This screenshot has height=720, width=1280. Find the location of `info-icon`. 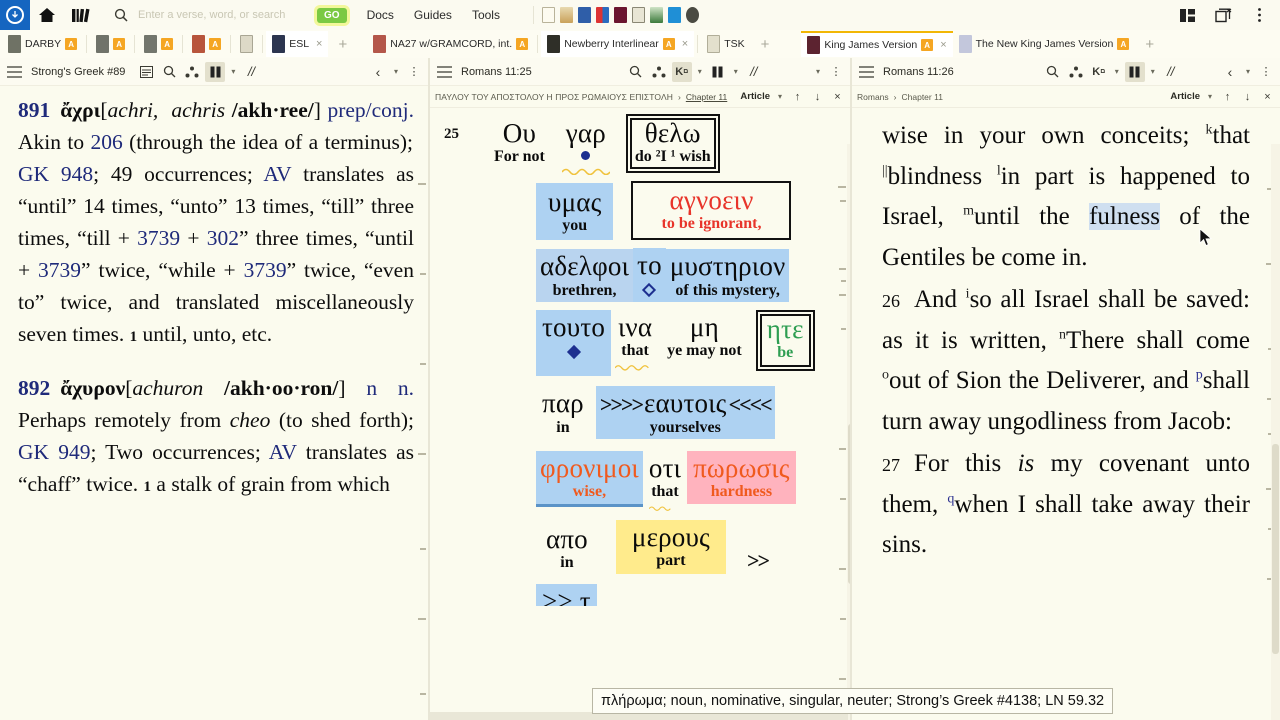

info-icon is located at coordinates (692, 15).